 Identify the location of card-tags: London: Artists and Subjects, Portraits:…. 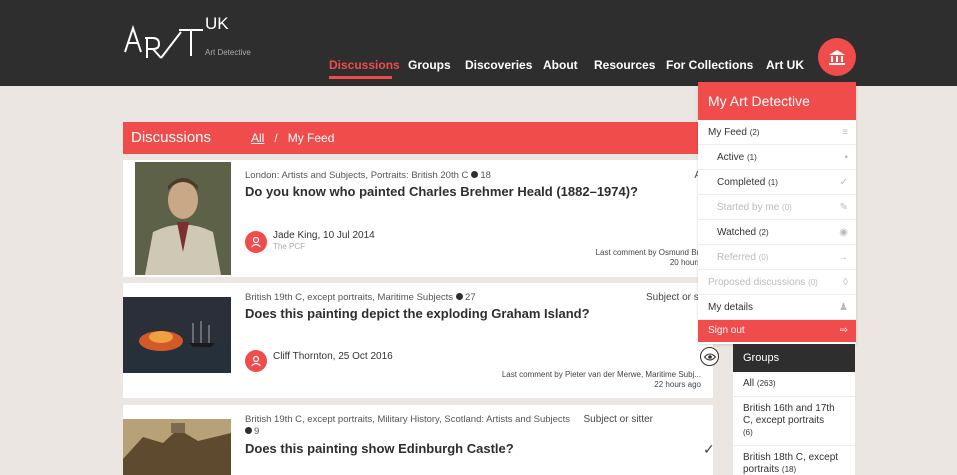
(368, 175).